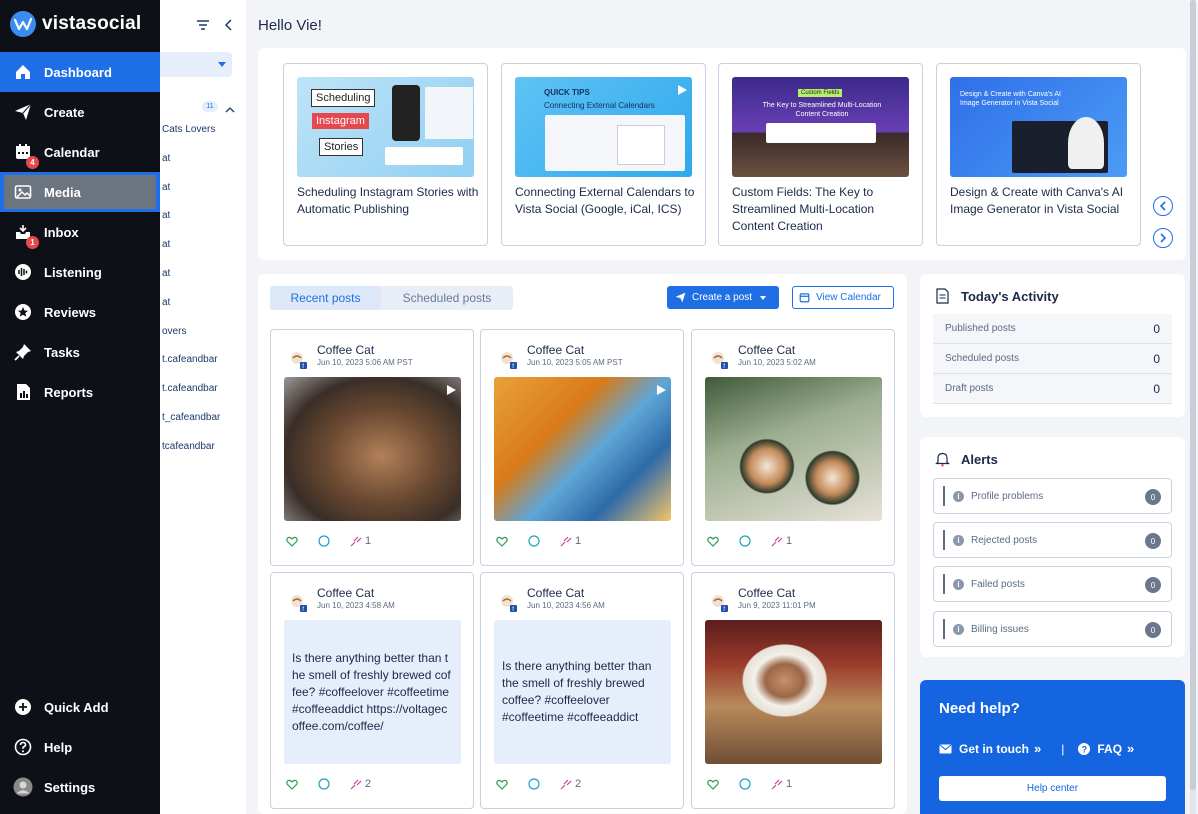 This screenshot has width=1198, height=814. Describe the element at coordinates (72, 152) in the screenshot. I see `sidebar-item-label: Calendar` at that location.